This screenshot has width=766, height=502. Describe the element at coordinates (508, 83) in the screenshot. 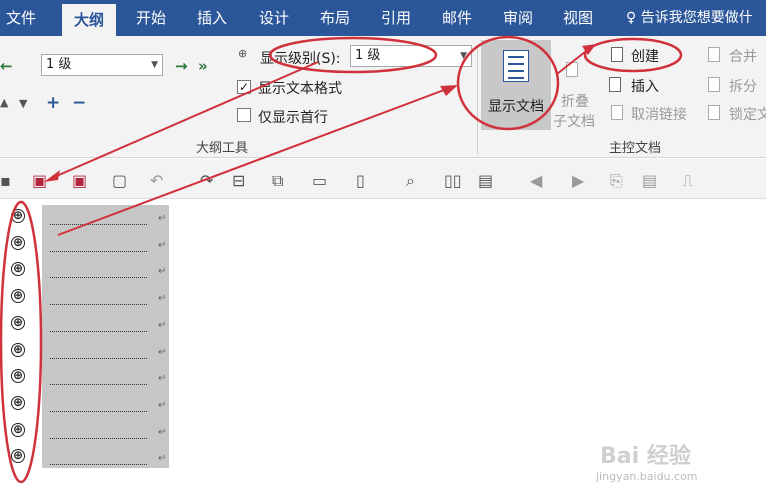

I see `show-document-annotation` at that location.